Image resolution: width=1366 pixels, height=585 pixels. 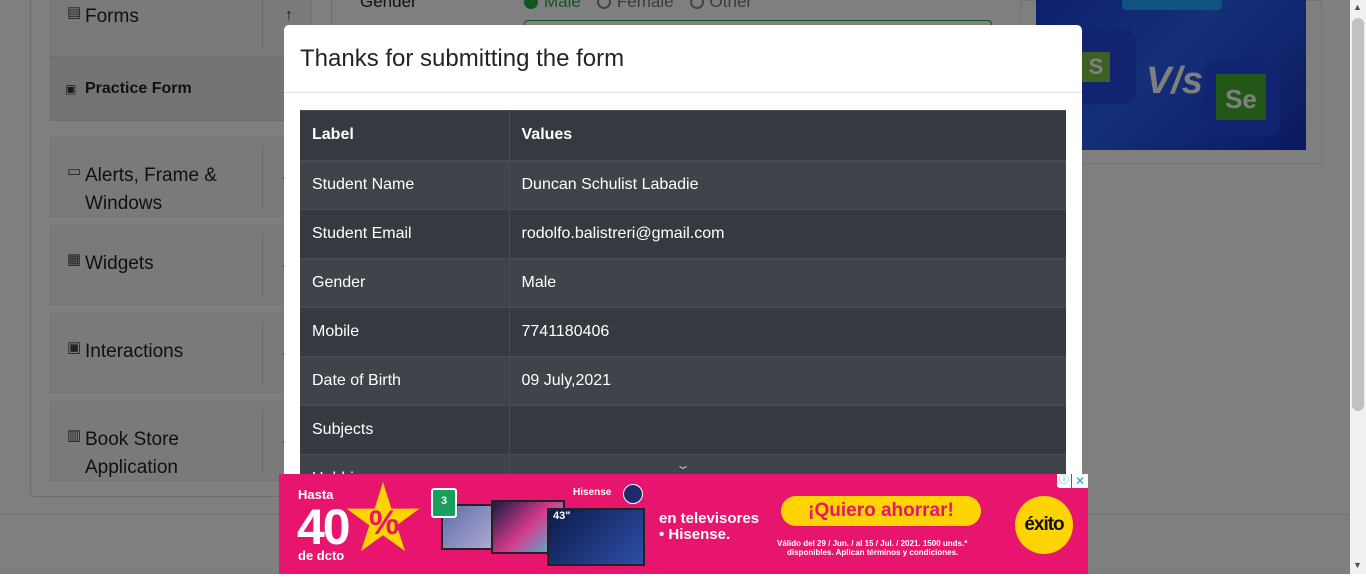 I want to click on scrollbar-thumb, so click(x=1358, y=214).